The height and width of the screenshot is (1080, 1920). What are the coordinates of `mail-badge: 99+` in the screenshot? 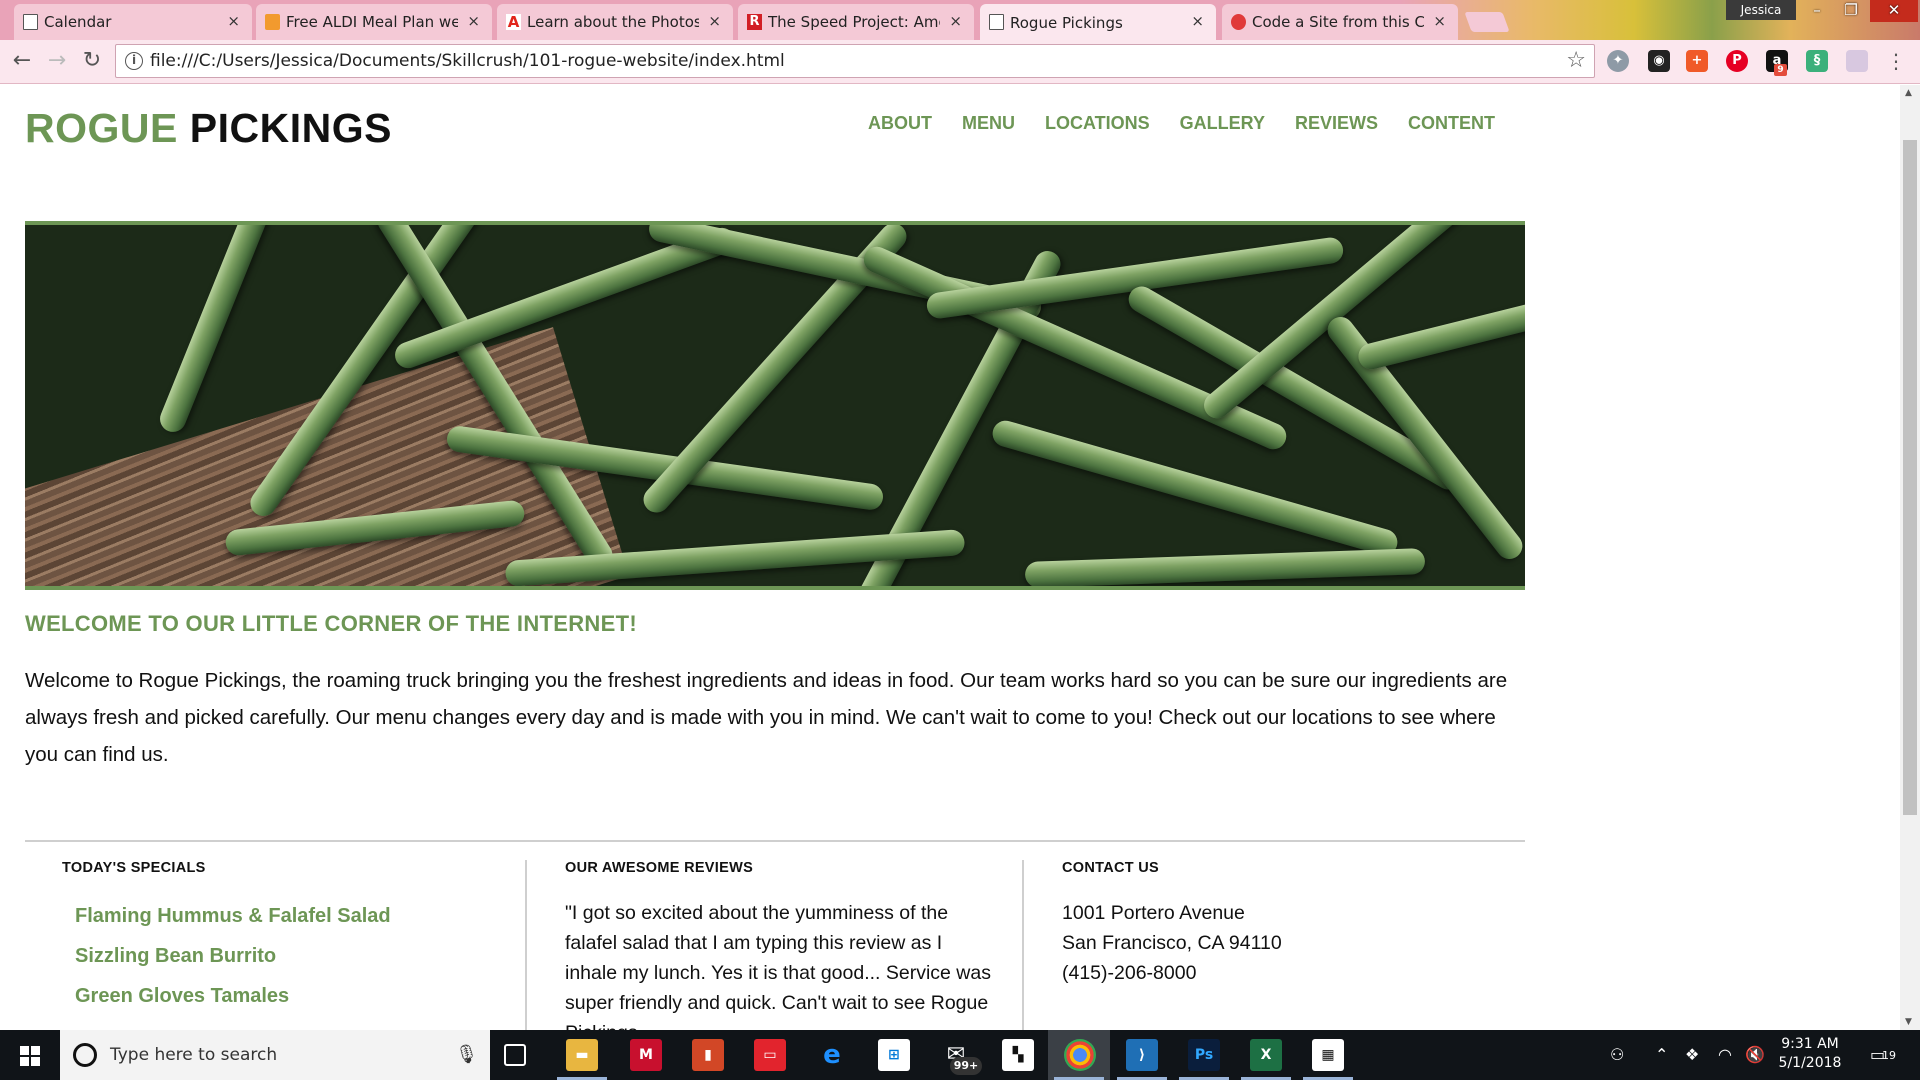 It's located at (966, 1066).